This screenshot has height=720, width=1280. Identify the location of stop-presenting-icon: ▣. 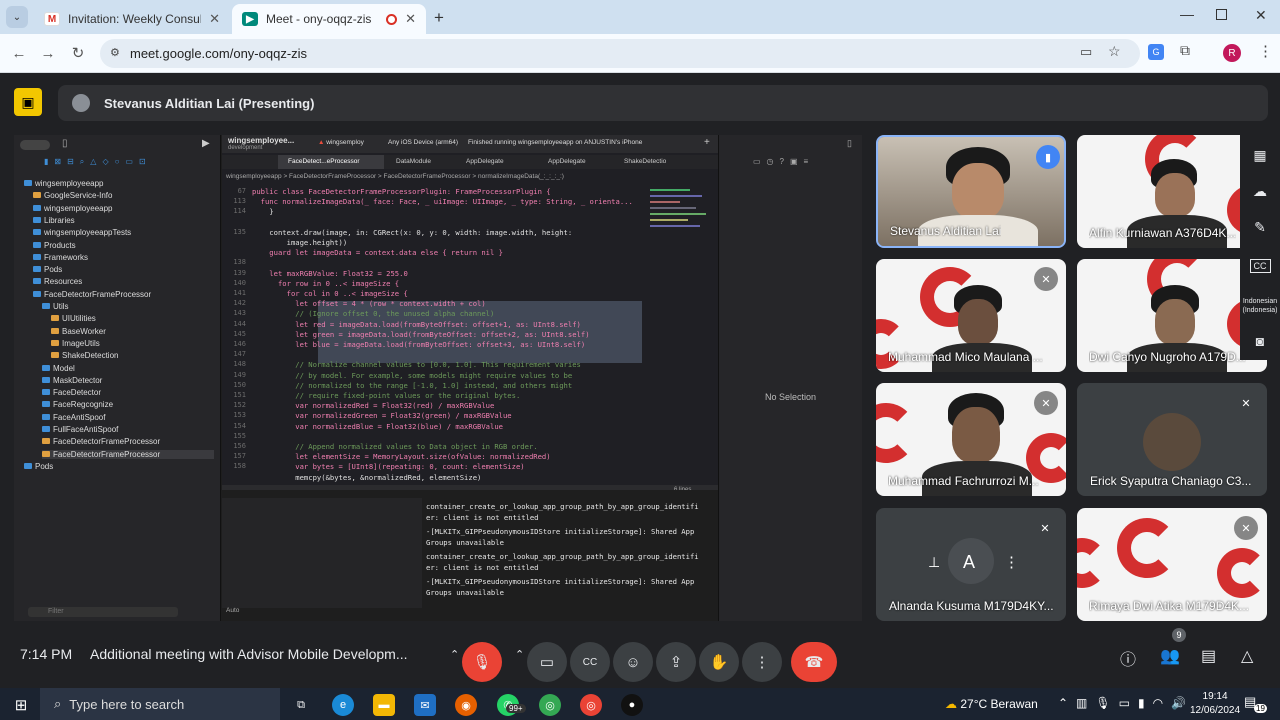
(28, 102).